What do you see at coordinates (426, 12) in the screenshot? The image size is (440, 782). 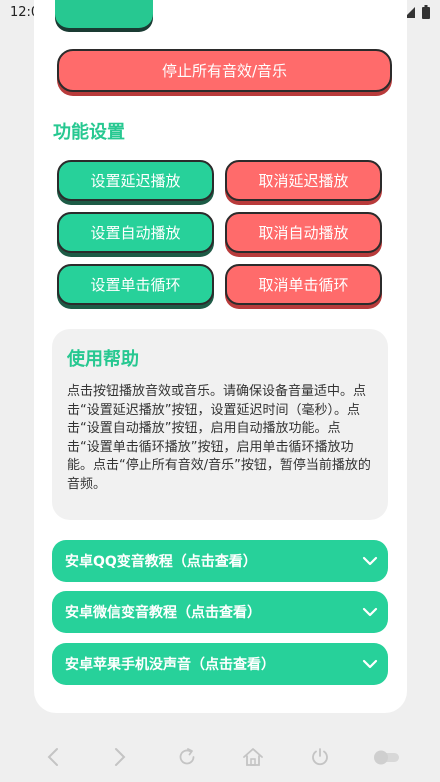 I see `battery-icon` at bounding box center [426, 12].